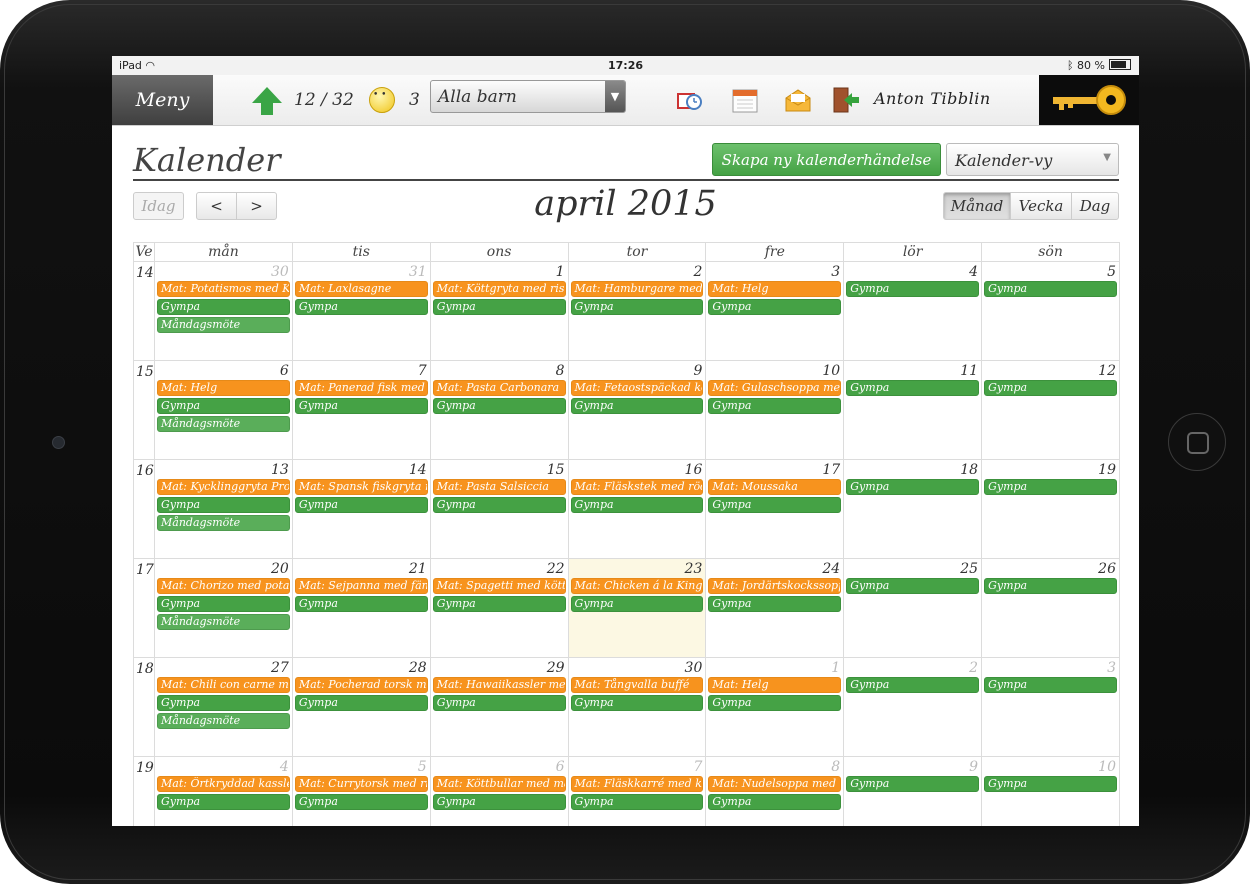  I want to click on lunch-event: Mat: Chorizo med potatis, so click(223, 586).